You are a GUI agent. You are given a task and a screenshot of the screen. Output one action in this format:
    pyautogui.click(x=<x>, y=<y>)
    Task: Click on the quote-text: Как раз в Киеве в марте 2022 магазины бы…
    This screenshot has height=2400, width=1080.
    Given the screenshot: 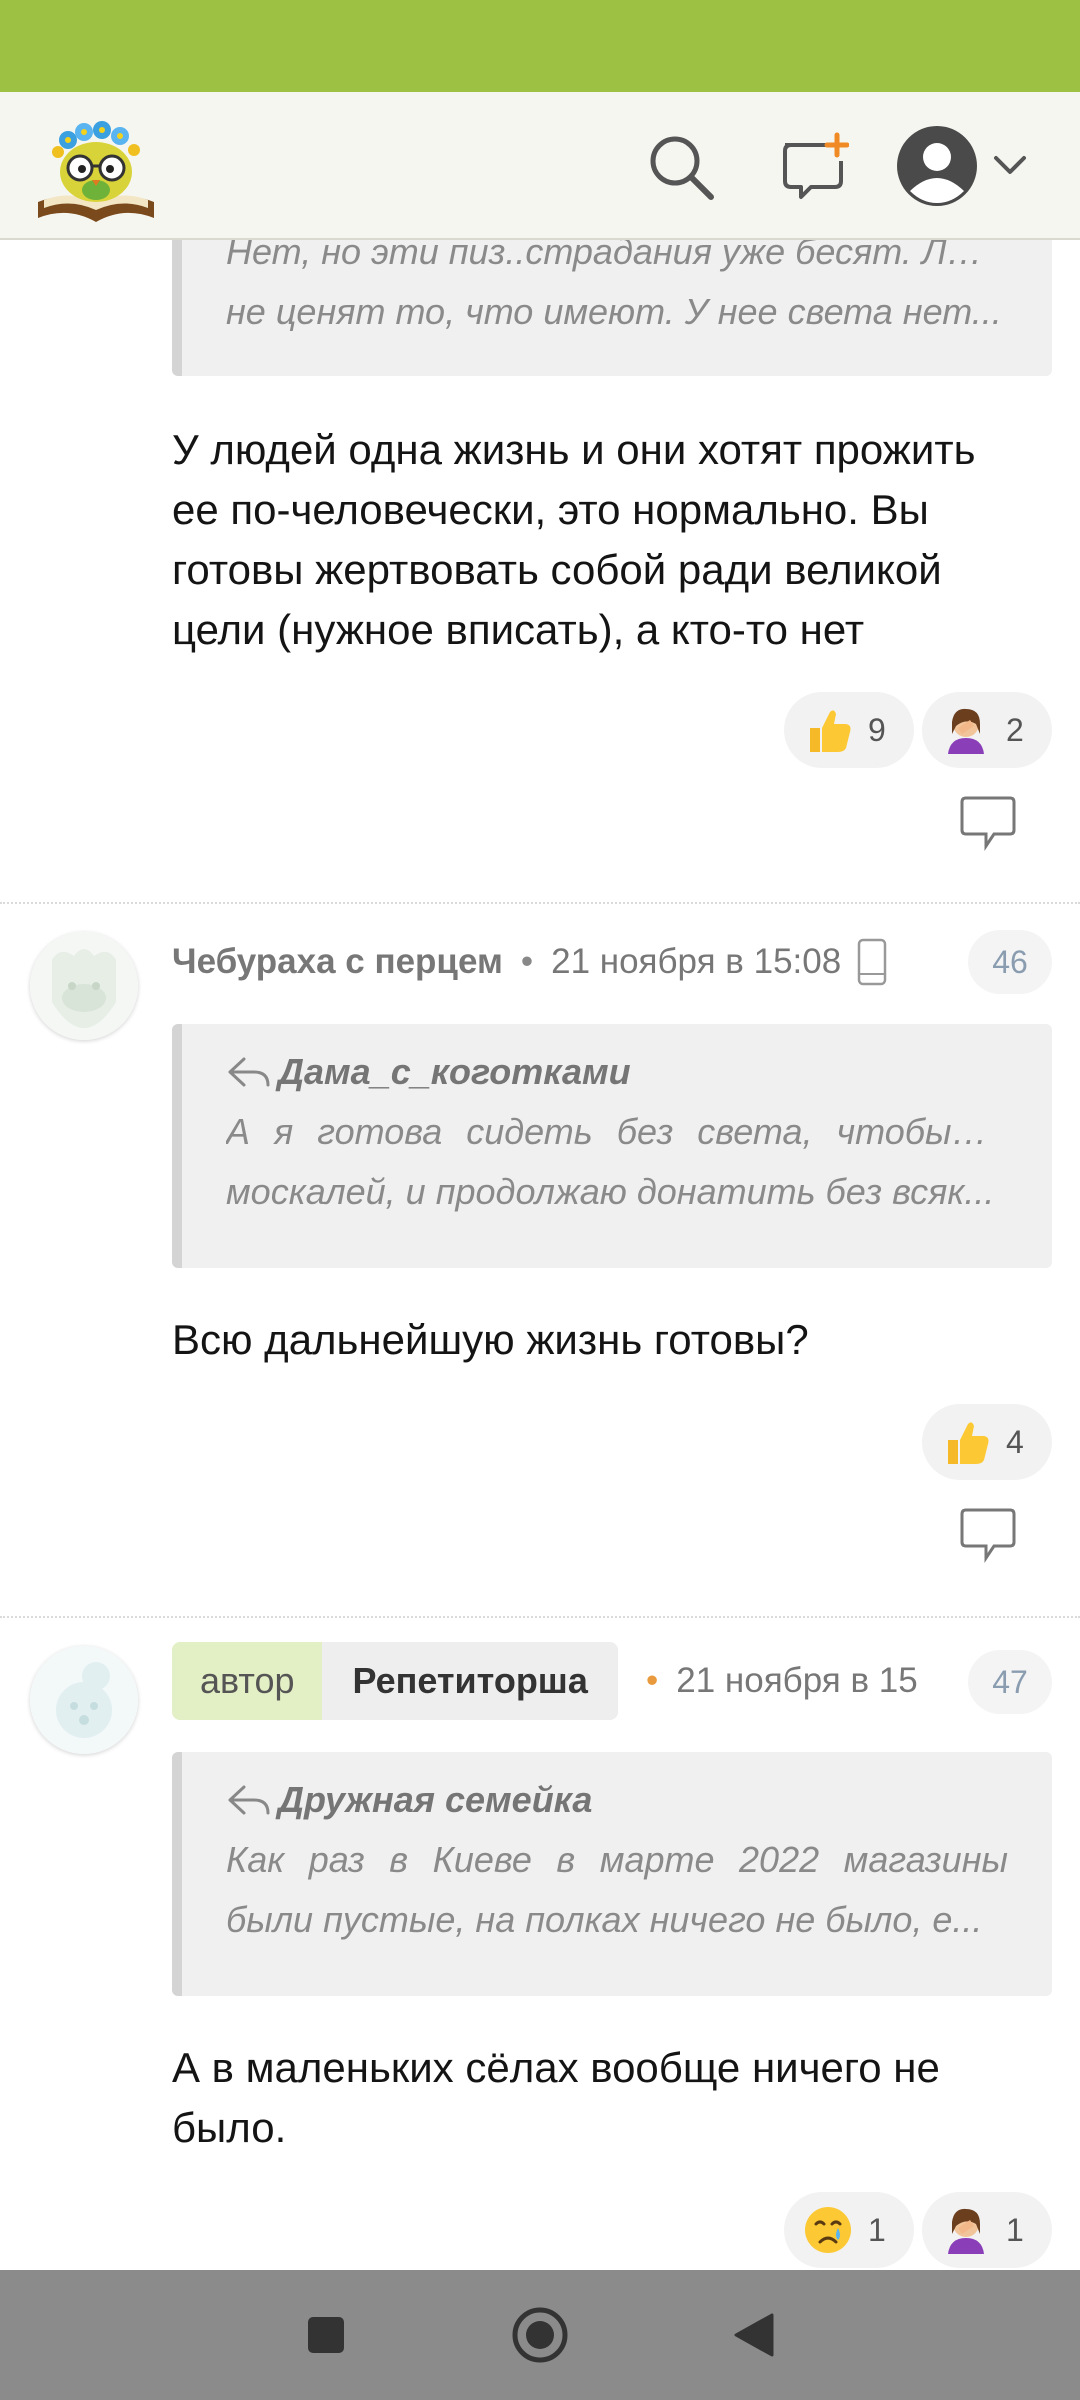 What is the action you would take?
    pyautogui.click(x=617, y=1889)
    